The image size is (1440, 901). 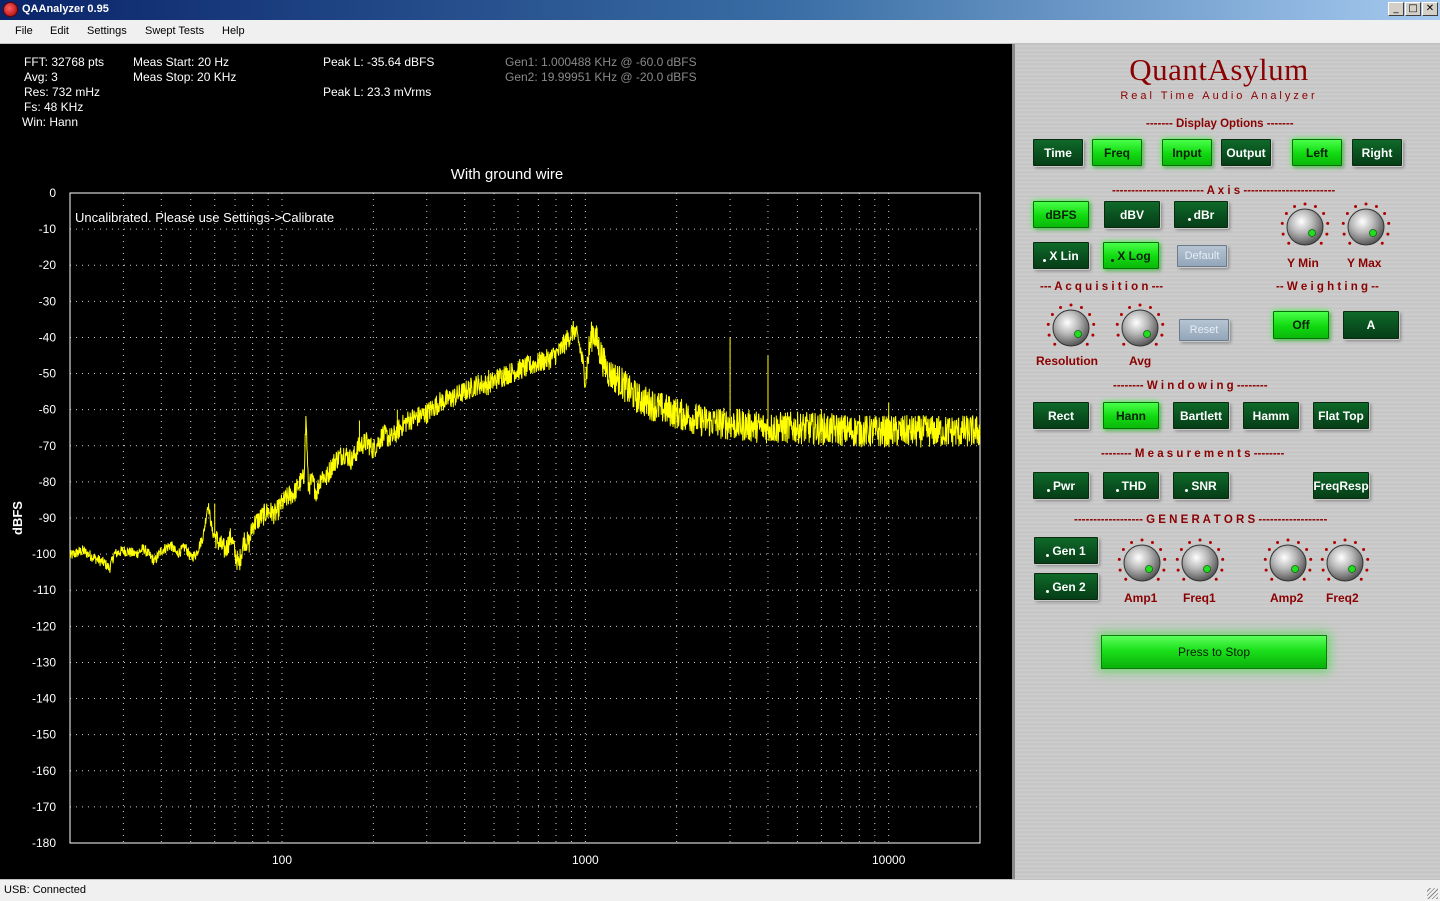 I want to click on x-lin-label: X Lin, so click(x=1064, y=255).